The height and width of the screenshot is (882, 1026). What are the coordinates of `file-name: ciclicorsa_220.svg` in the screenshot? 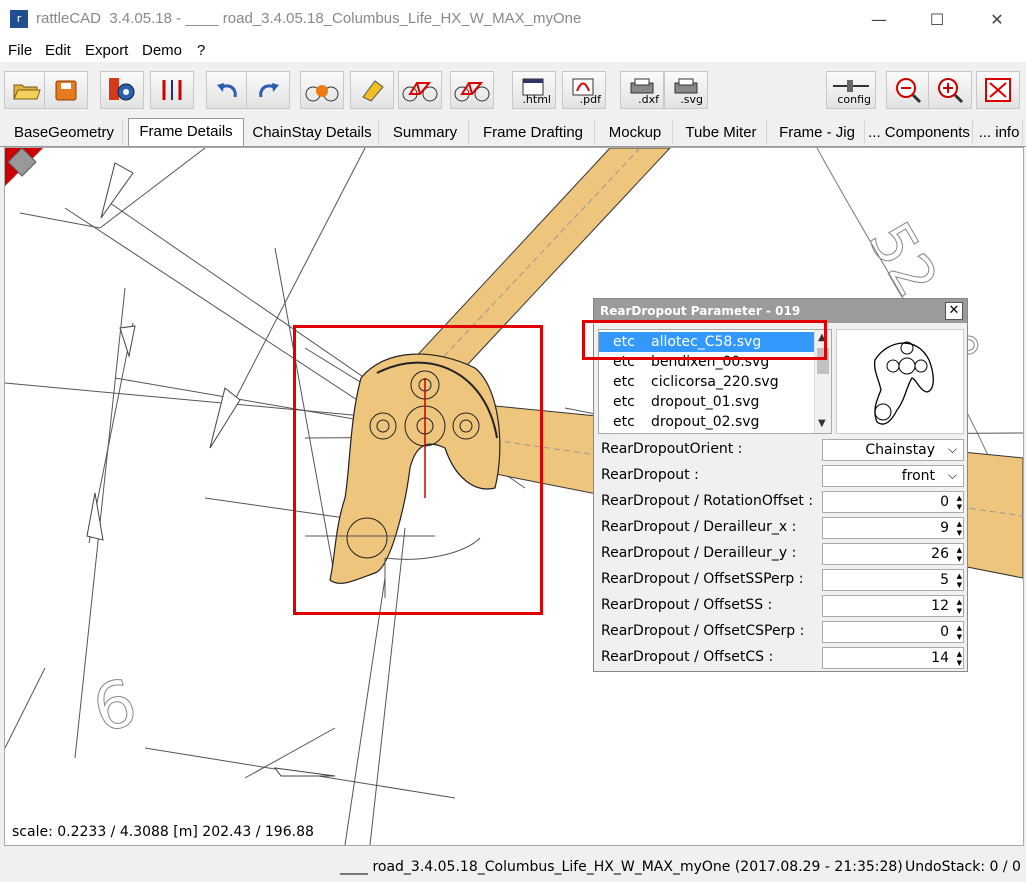 It's located at (715, 382).